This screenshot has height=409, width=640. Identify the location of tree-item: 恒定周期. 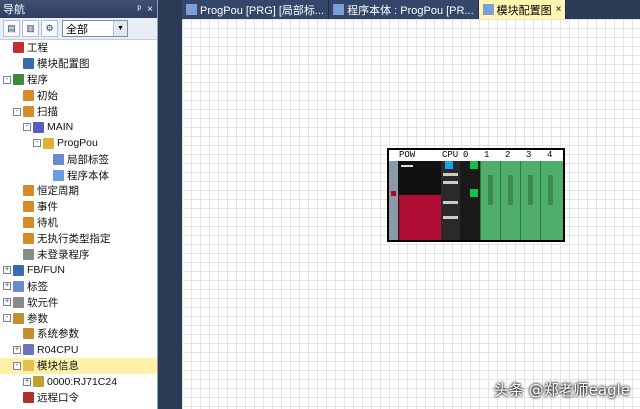
(78, 191).